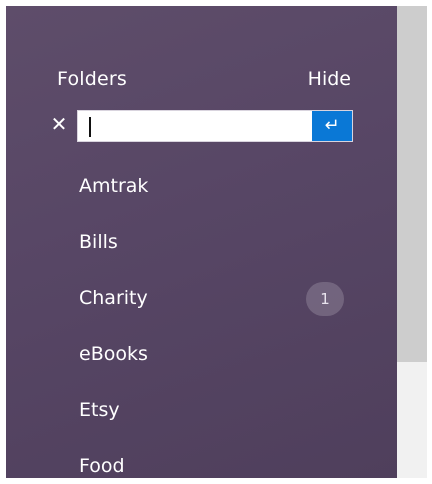 The image size is (432, 484). I want to click on folder-label: eBooks, so click(113, 354).